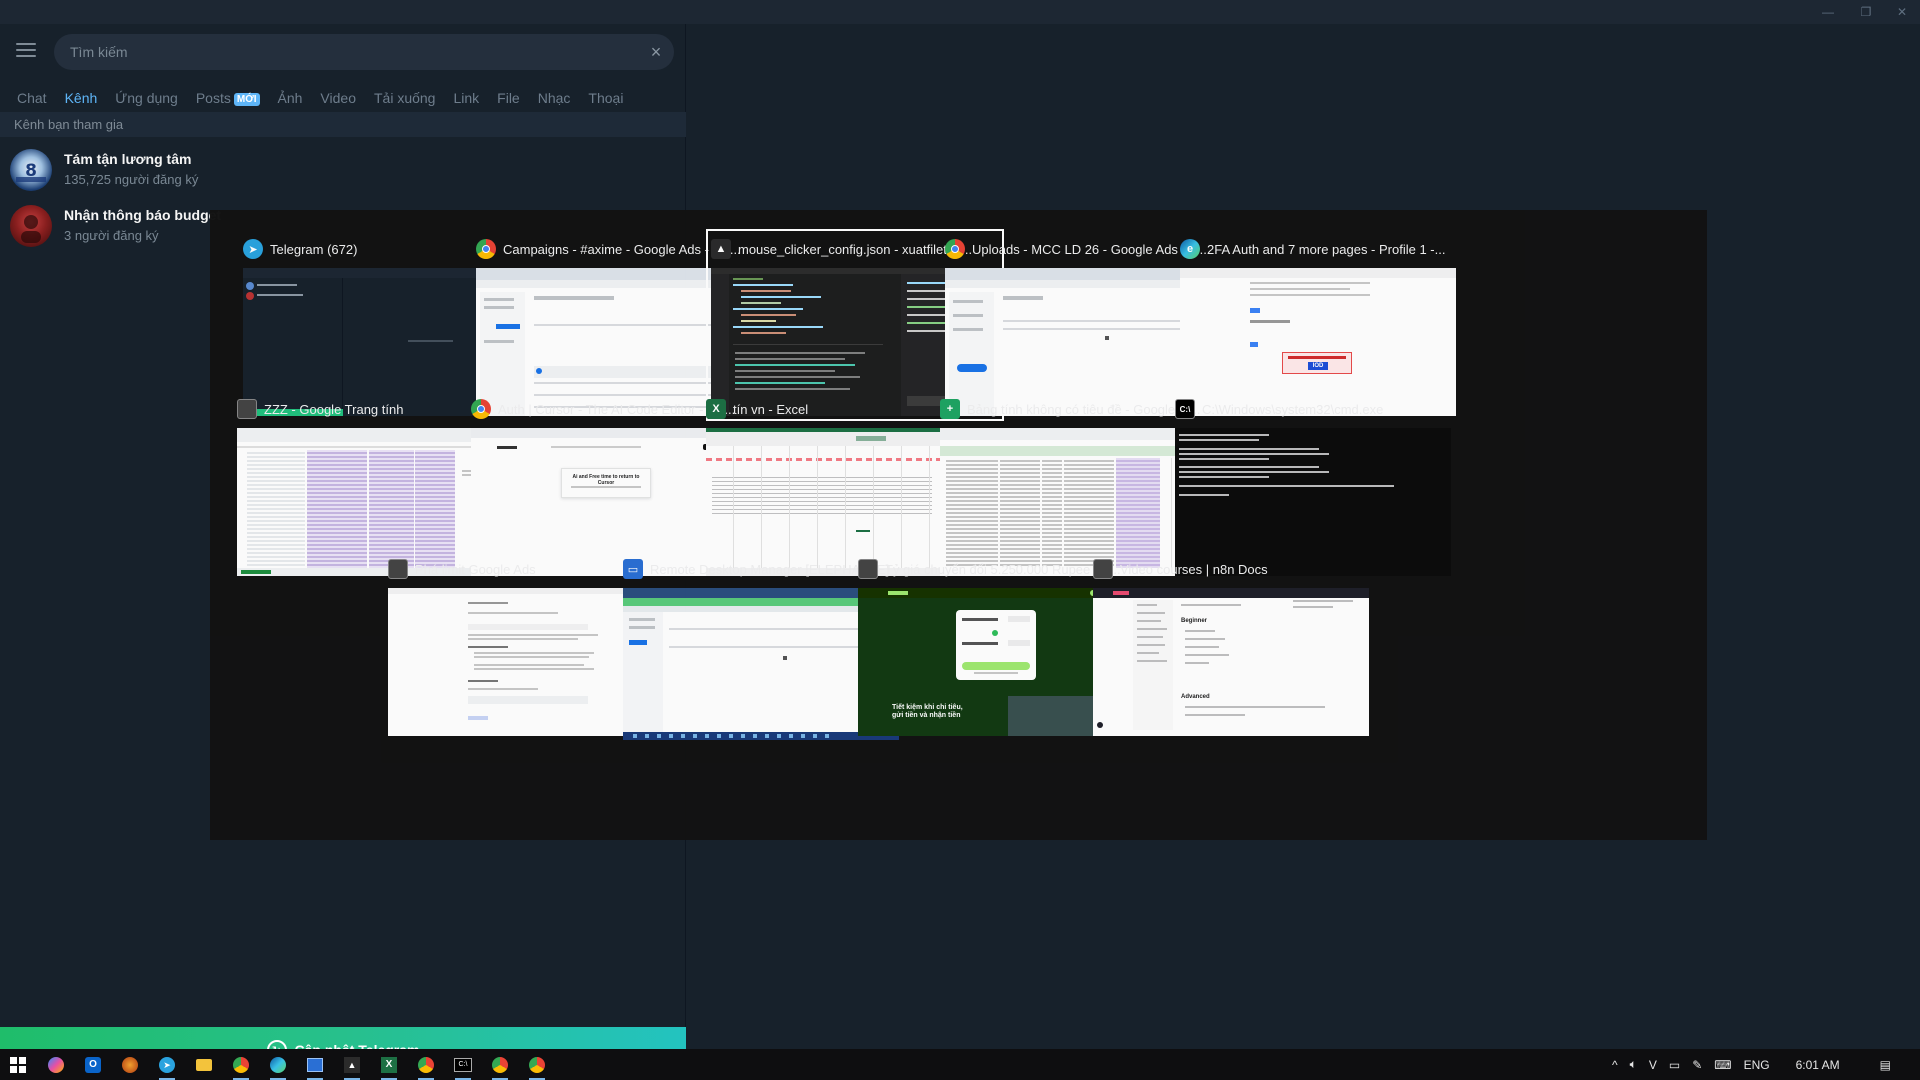 This screenshot has width=1920, height=1080. Describe the element at coordinates (26, 51) in the screenshot. I see `hamburger-menu-icon` at that location.